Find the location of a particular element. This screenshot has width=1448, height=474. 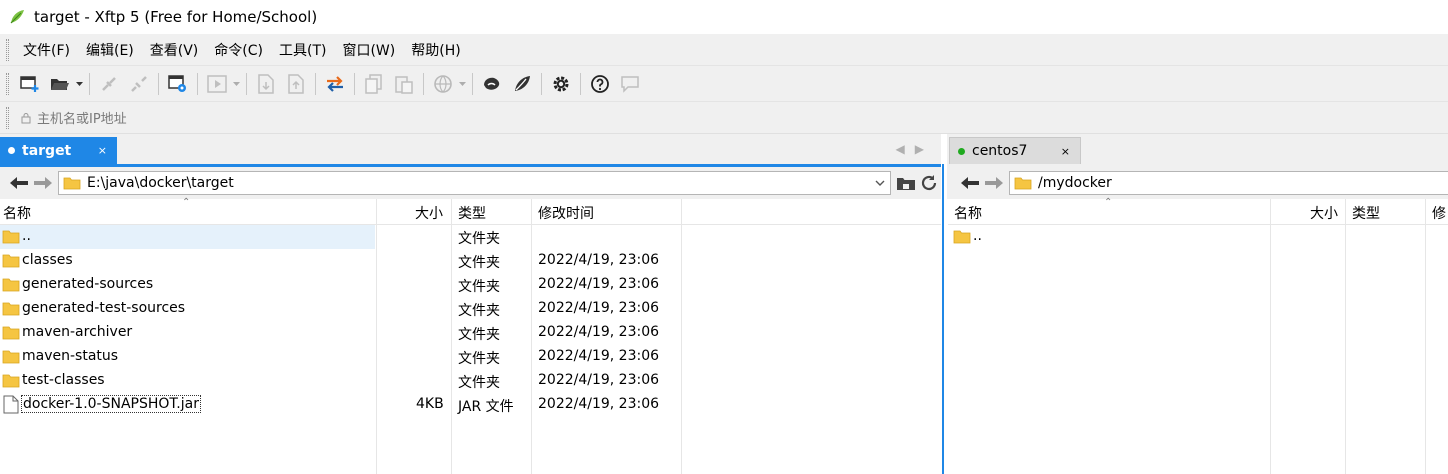

download-button is located at coordinates (266, 84).